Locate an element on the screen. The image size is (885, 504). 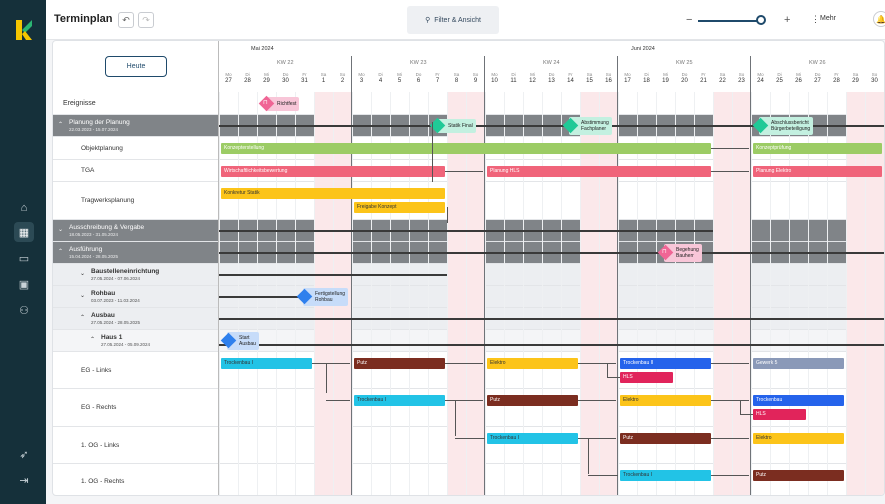
task-bar: Wirtschaftlichkeitsbewertung is located at coordinates (333, 171).